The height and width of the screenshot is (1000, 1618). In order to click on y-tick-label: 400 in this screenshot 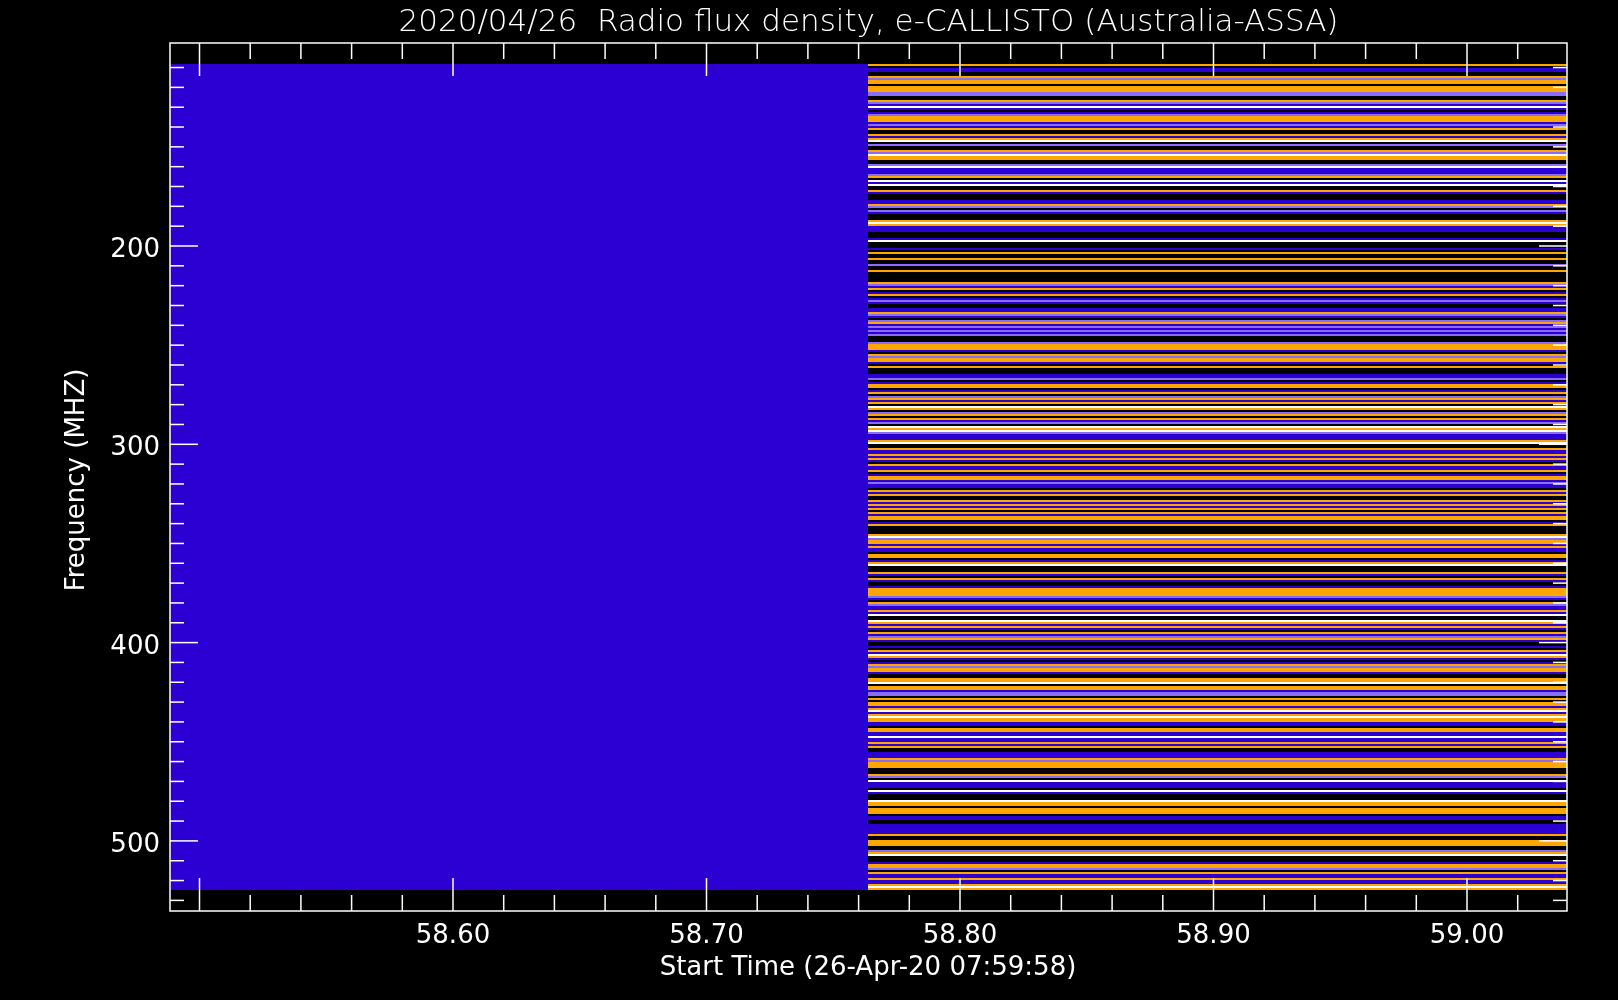, I will do `click(135, 644)`.